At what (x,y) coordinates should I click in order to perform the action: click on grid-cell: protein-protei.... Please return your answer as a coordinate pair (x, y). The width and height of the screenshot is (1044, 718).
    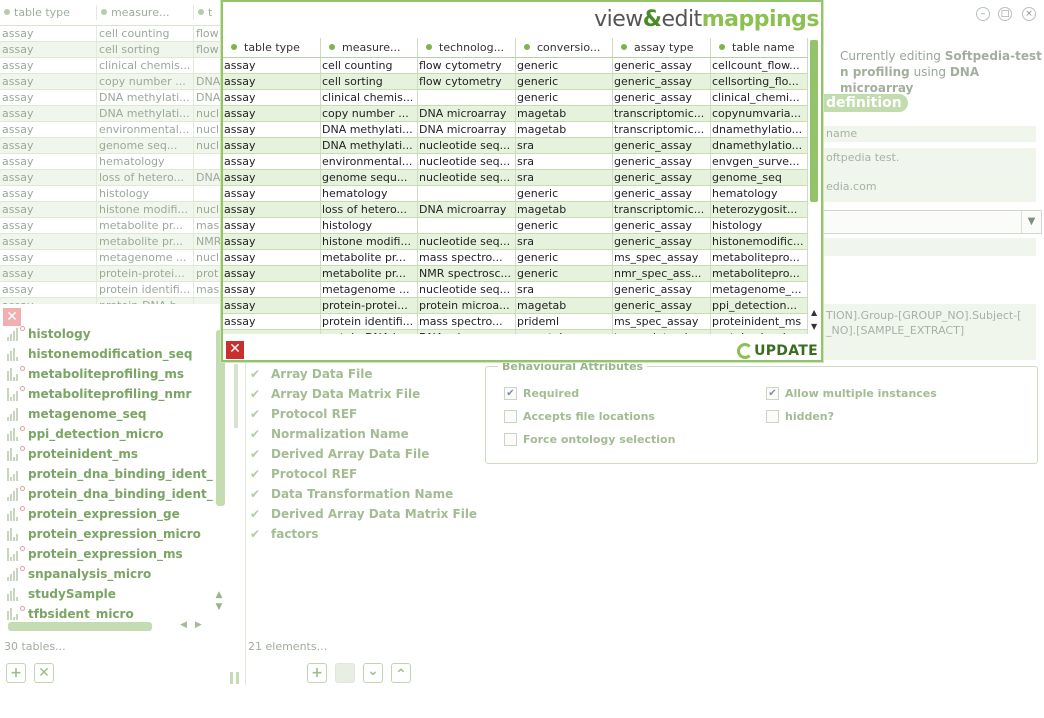
    Looking at the image, I should click on (369, 305).